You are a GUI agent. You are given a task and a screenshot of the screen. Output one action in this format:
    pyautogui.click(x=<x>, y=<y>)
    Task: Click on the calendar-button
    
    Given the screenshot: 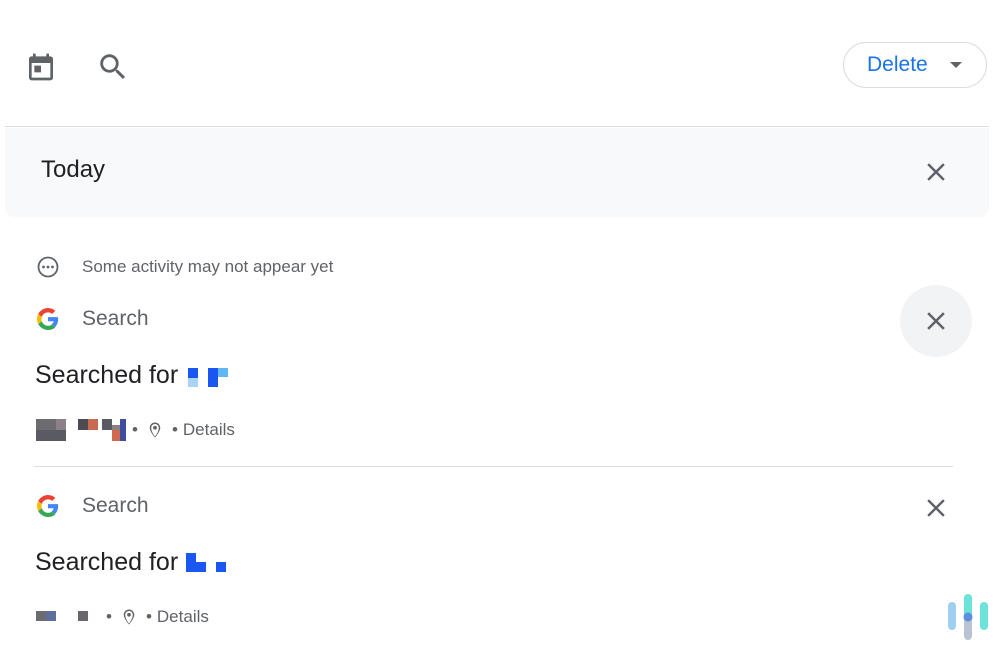 What is the action you would take?
    pyautogui.click(x=41, y=67)
    